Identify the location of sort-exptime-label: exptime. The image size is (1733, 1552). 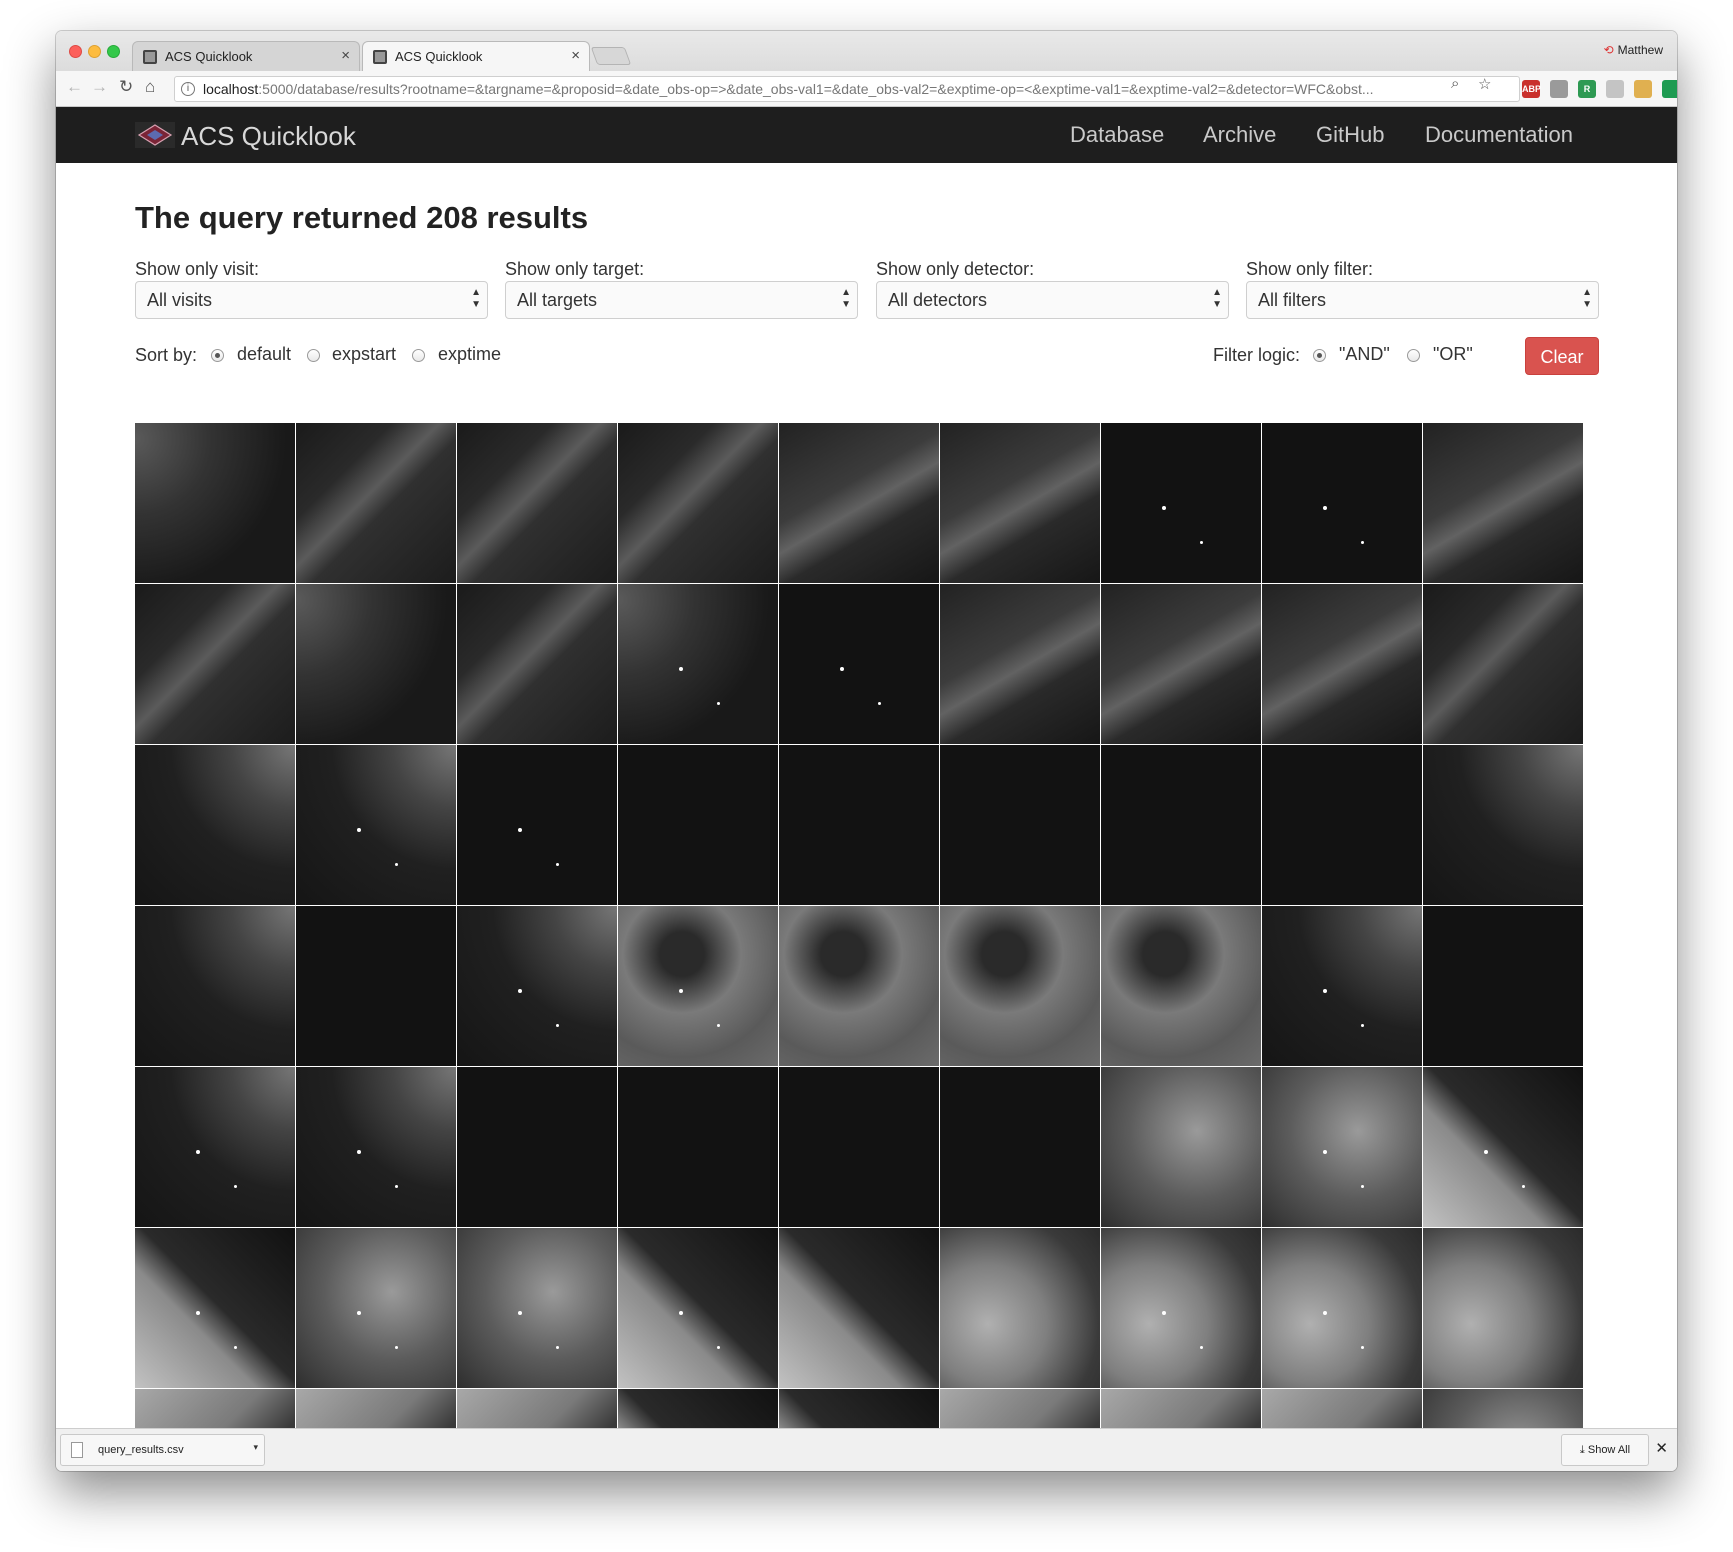
(469, 354).